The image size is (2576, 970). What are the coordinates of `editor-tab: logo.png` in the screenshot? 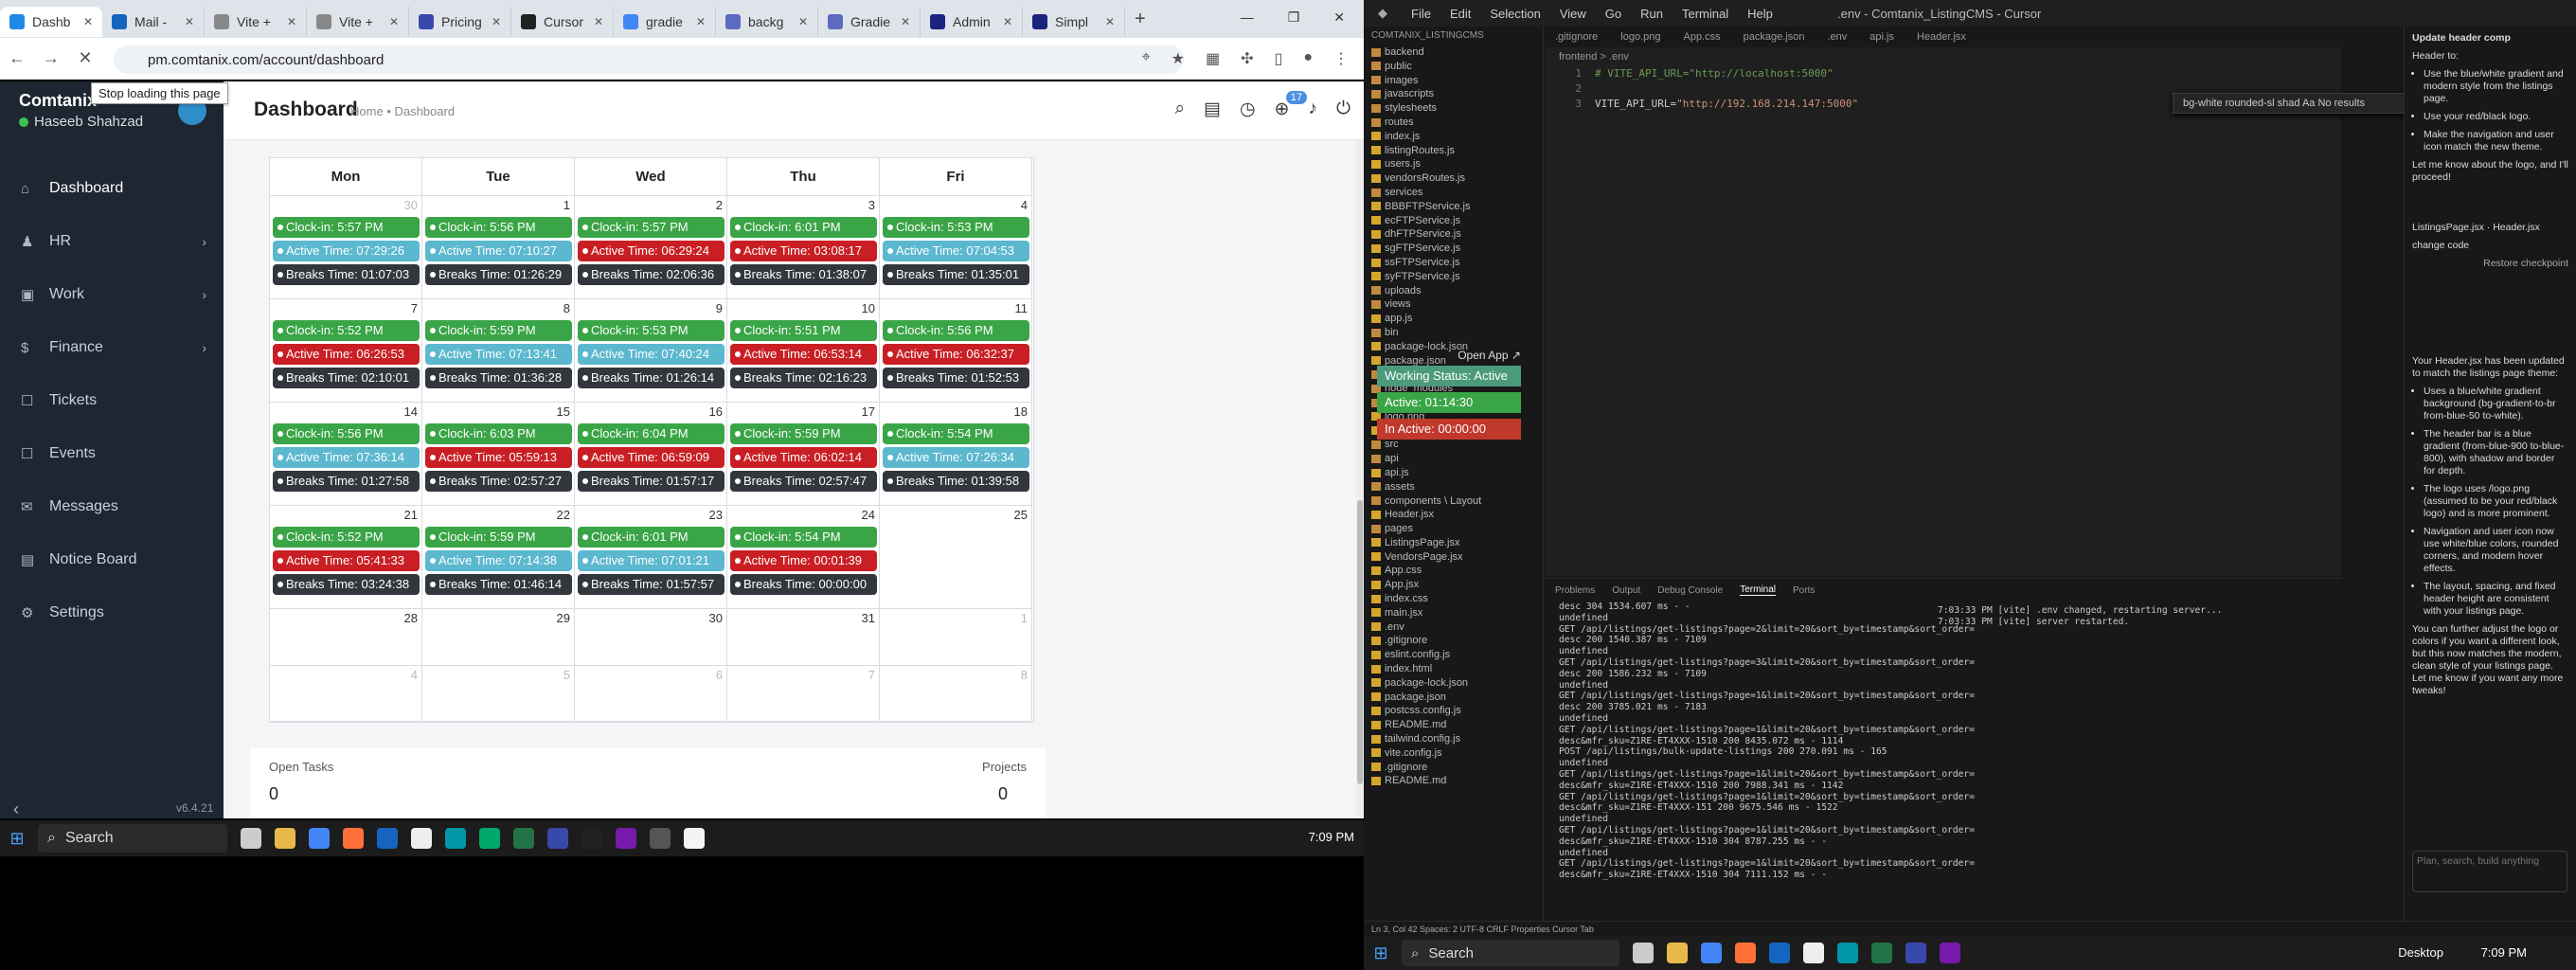 It's located at (1640, 37).